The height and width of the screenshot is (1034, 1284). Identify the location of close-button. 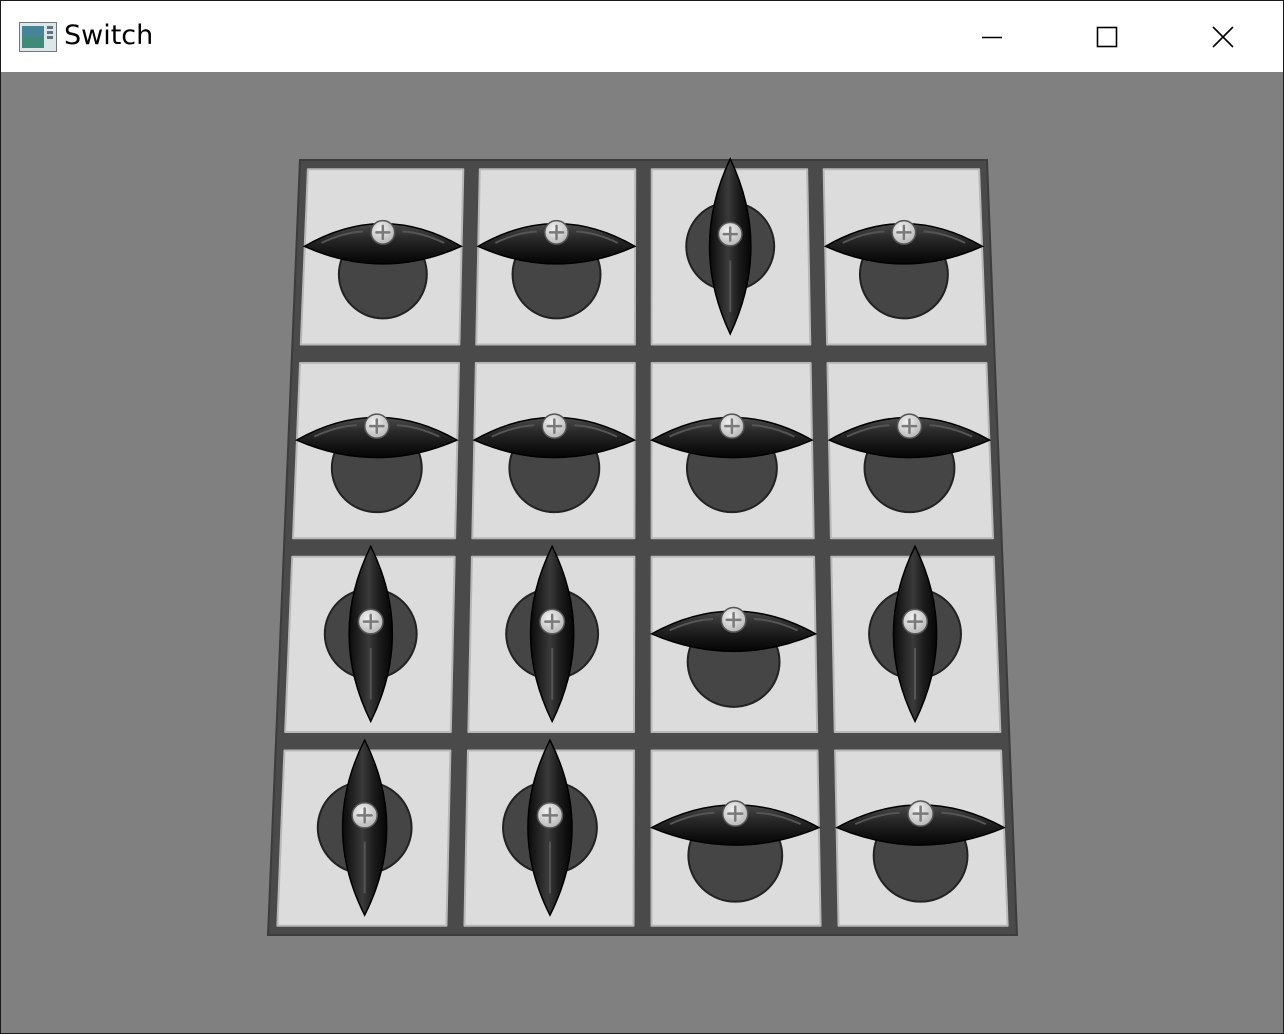
(1223, 36).